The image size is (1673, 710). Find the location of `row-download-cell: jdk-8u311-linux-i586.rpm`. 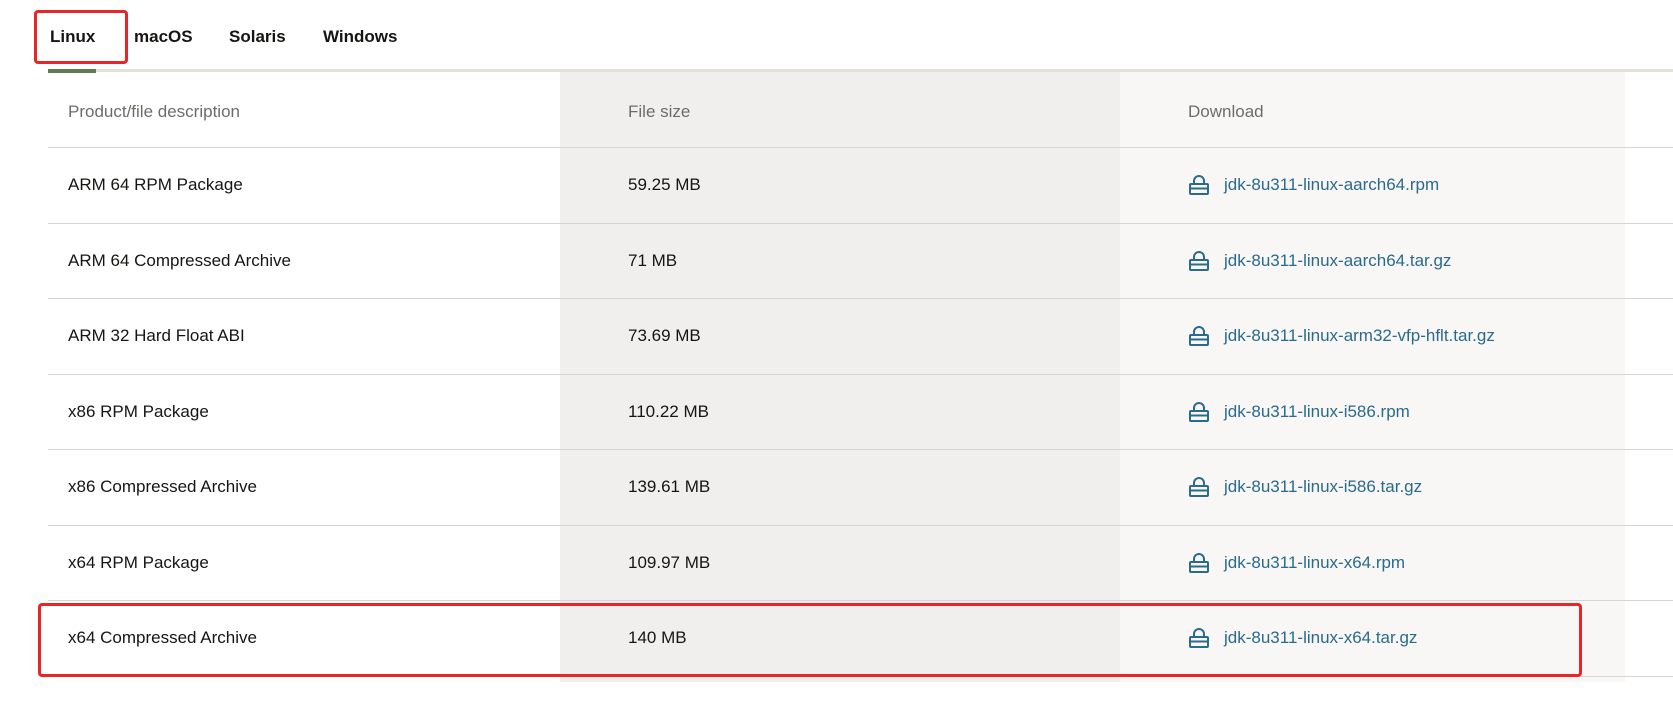

row-download-cell: jdk-8u311-linux-i586.rpm is located at coordinates (1299, 412).